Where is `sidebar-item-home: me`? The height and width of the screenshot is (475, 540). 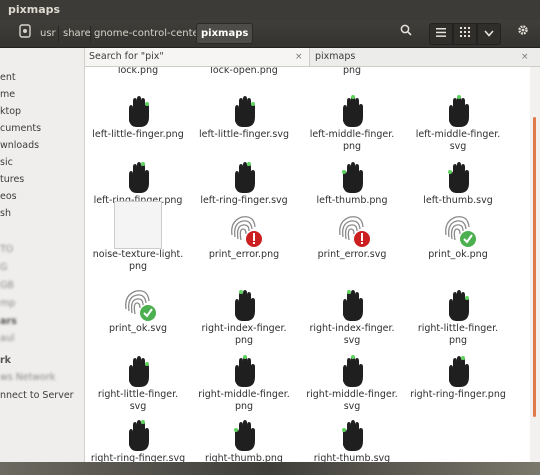
sidebar-item-home: me is located at coordinates (7, 95).